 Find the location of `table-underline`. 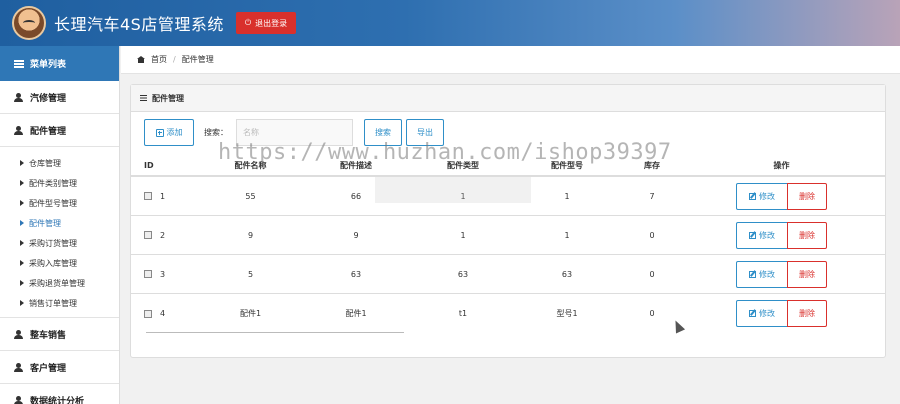

table-underline is located at coordinates (275, 332).